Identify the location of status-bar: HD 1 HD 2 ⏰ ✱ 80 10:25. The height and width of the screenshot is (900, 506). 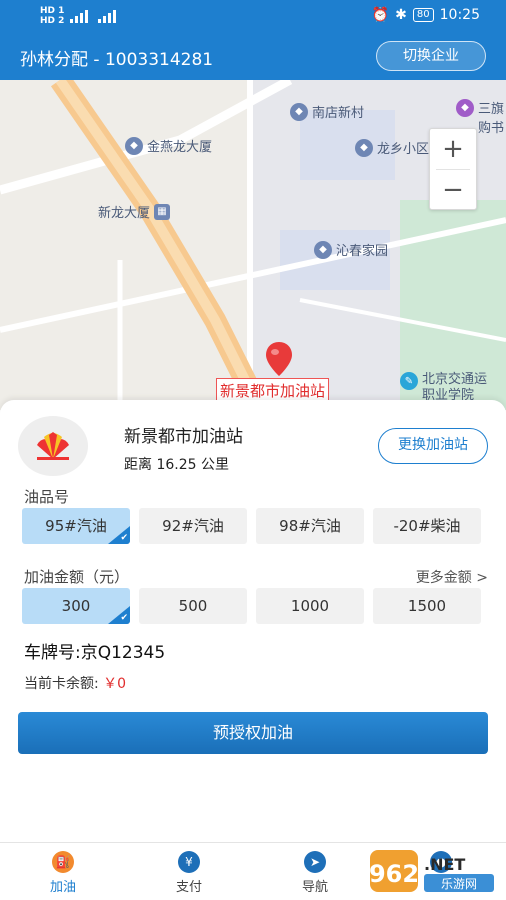
(253, 16).